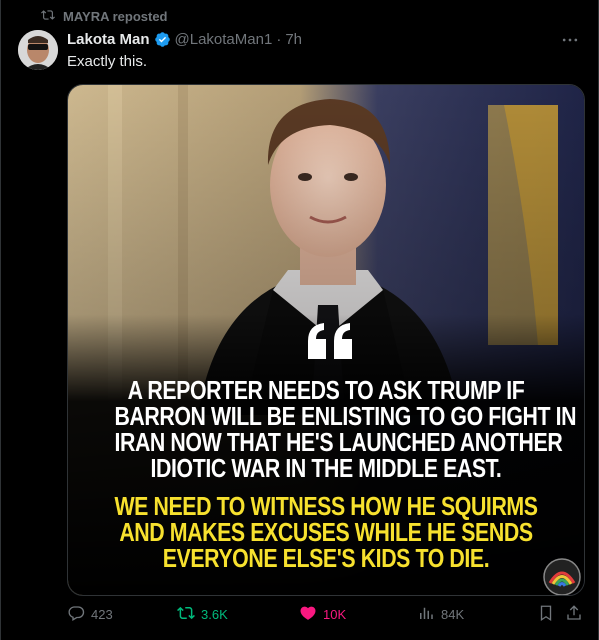 This screenshot has height=640, width=599. I want to click on quote-mark-icon, so click(331, 341).